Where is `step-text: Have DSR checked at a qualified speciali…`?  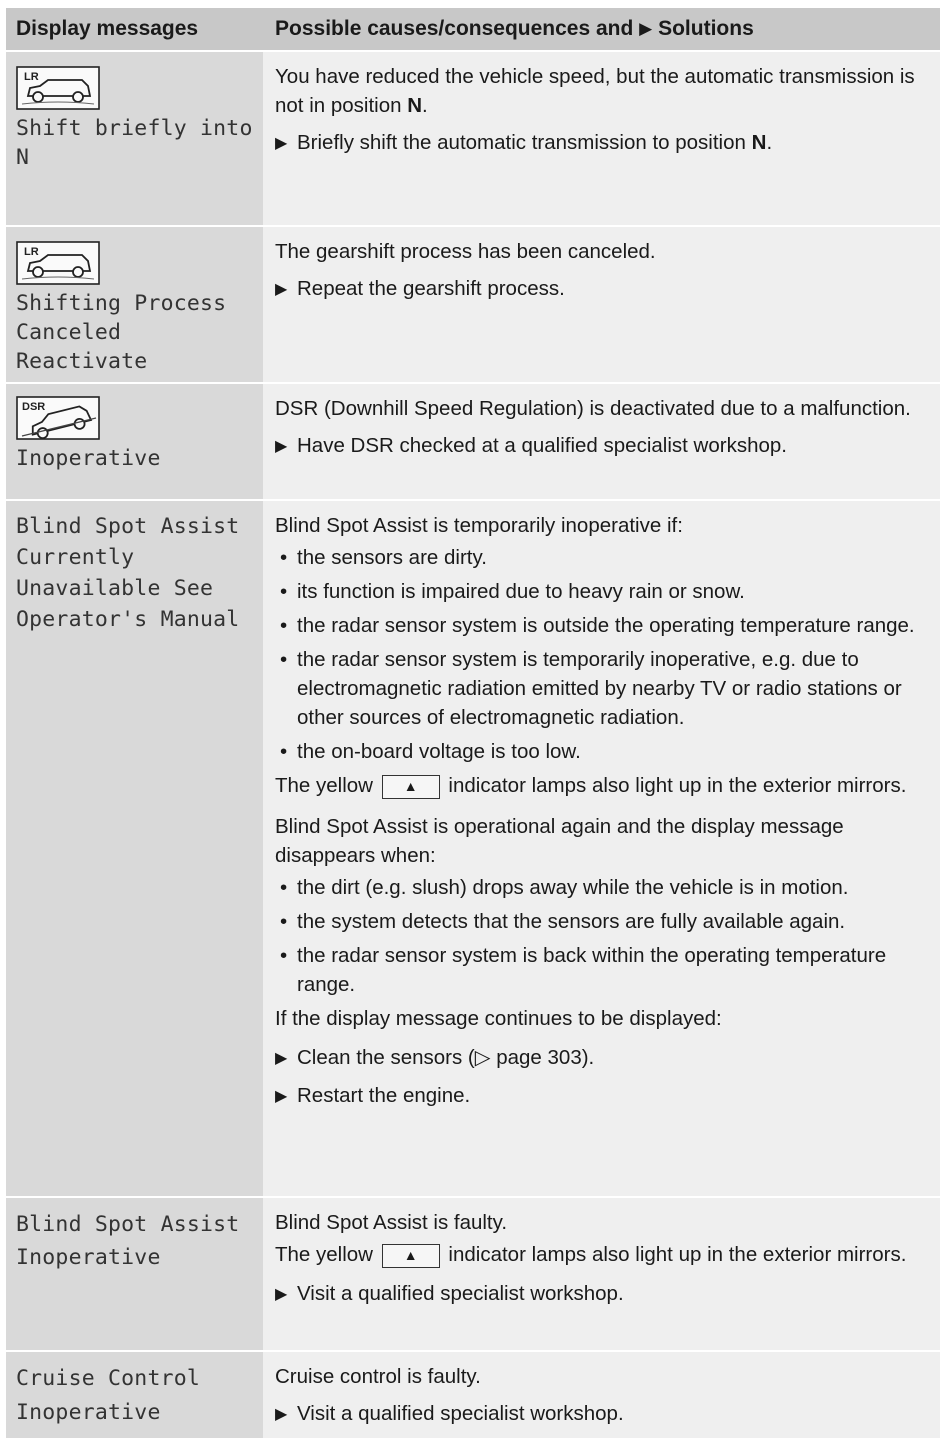 step-text: Have DSR checked at a qualified speciali… is located at coordinates (542, 445).